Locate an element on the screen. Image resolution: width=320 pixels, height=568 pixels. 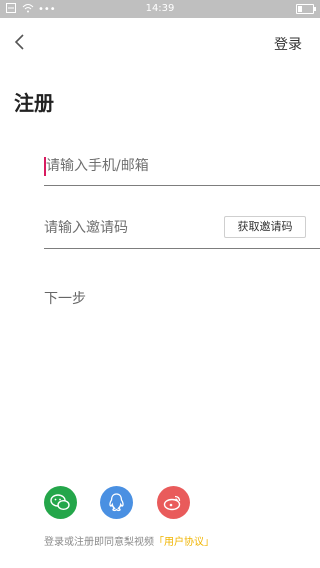
qq-icon is located at coordinates (116, 502).